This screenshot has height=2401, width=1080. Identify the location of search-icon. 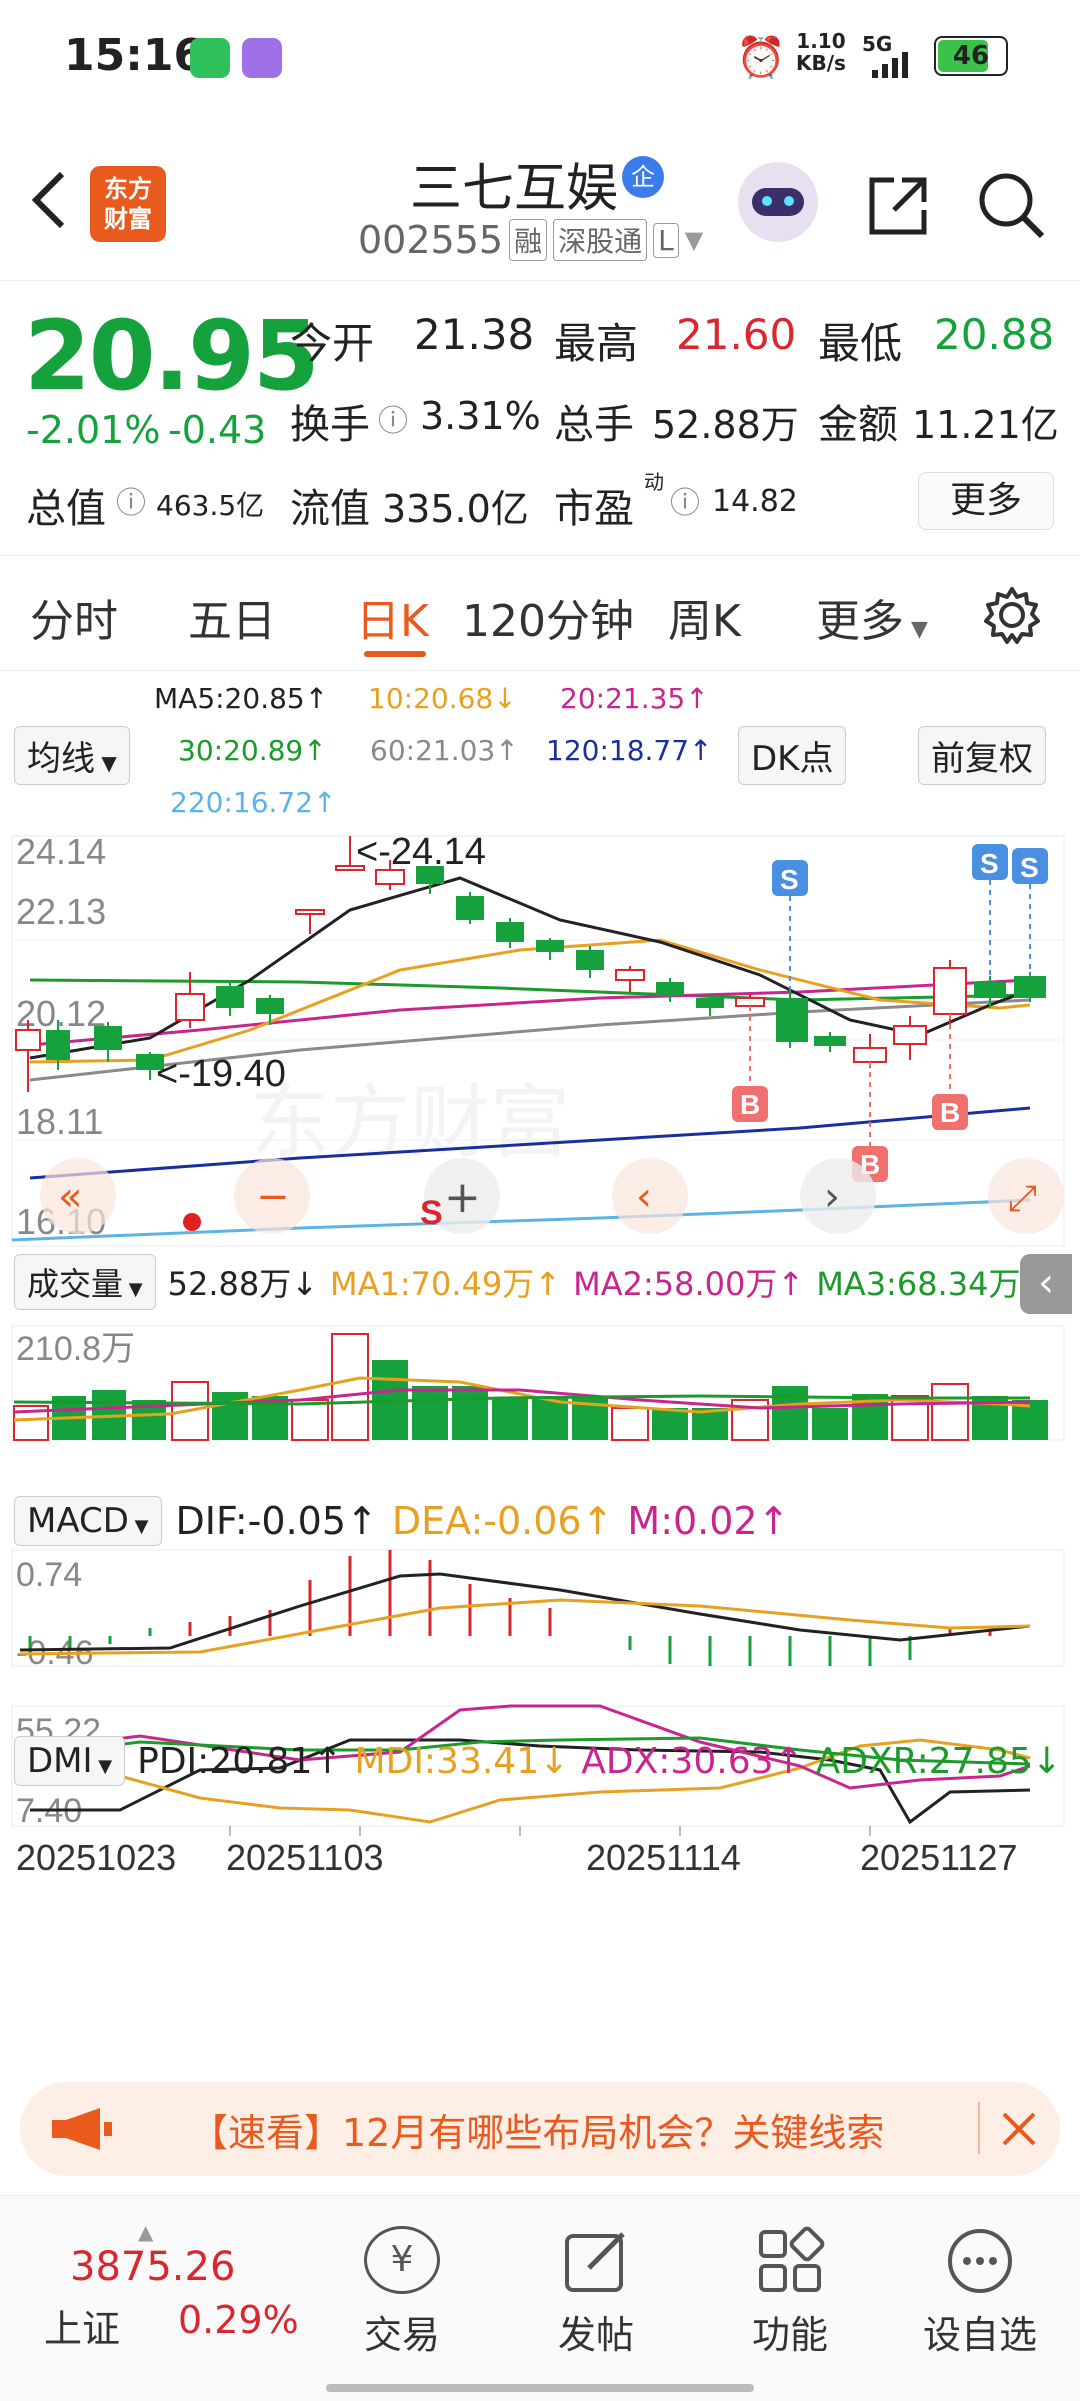
(1011, 205).